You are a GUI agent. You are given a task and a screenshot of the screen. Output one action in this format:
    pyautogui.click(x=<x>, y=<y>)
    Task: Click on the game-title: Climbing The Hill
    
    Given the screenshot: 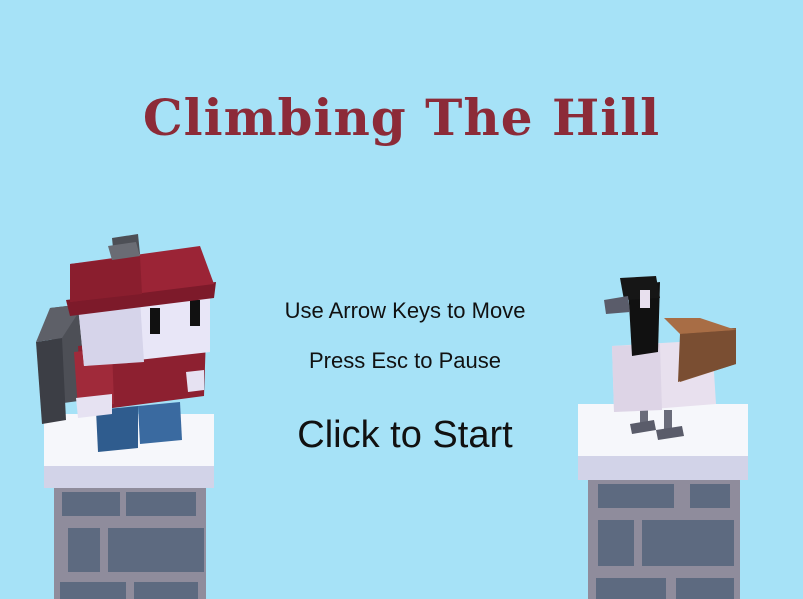 What is the action you would take?
    pyautogui.click(x=401, y=117)
    